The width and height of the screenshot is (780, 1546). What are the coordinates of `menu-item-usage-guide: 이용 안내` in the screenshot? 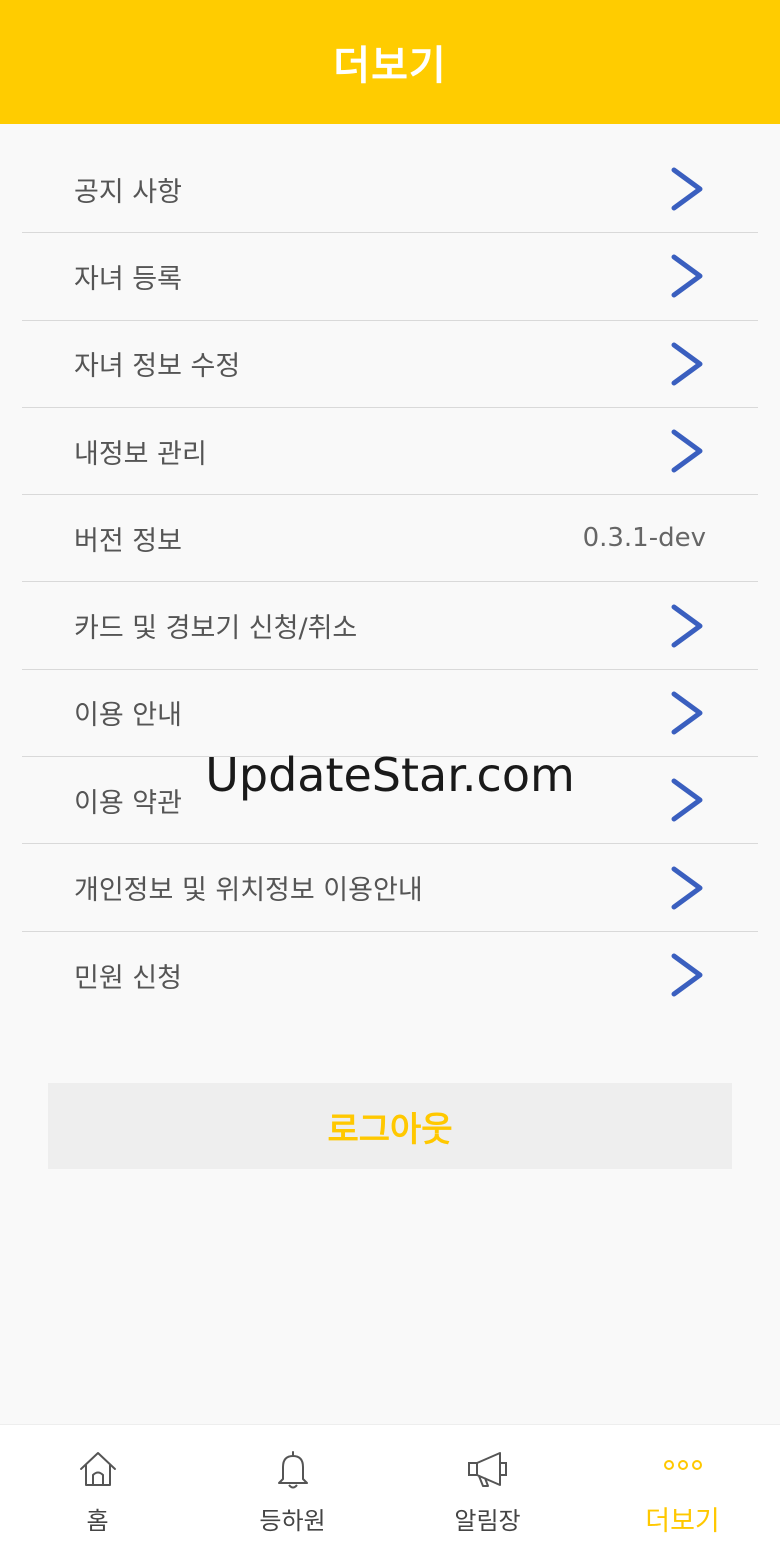 It's located at (390, 714).